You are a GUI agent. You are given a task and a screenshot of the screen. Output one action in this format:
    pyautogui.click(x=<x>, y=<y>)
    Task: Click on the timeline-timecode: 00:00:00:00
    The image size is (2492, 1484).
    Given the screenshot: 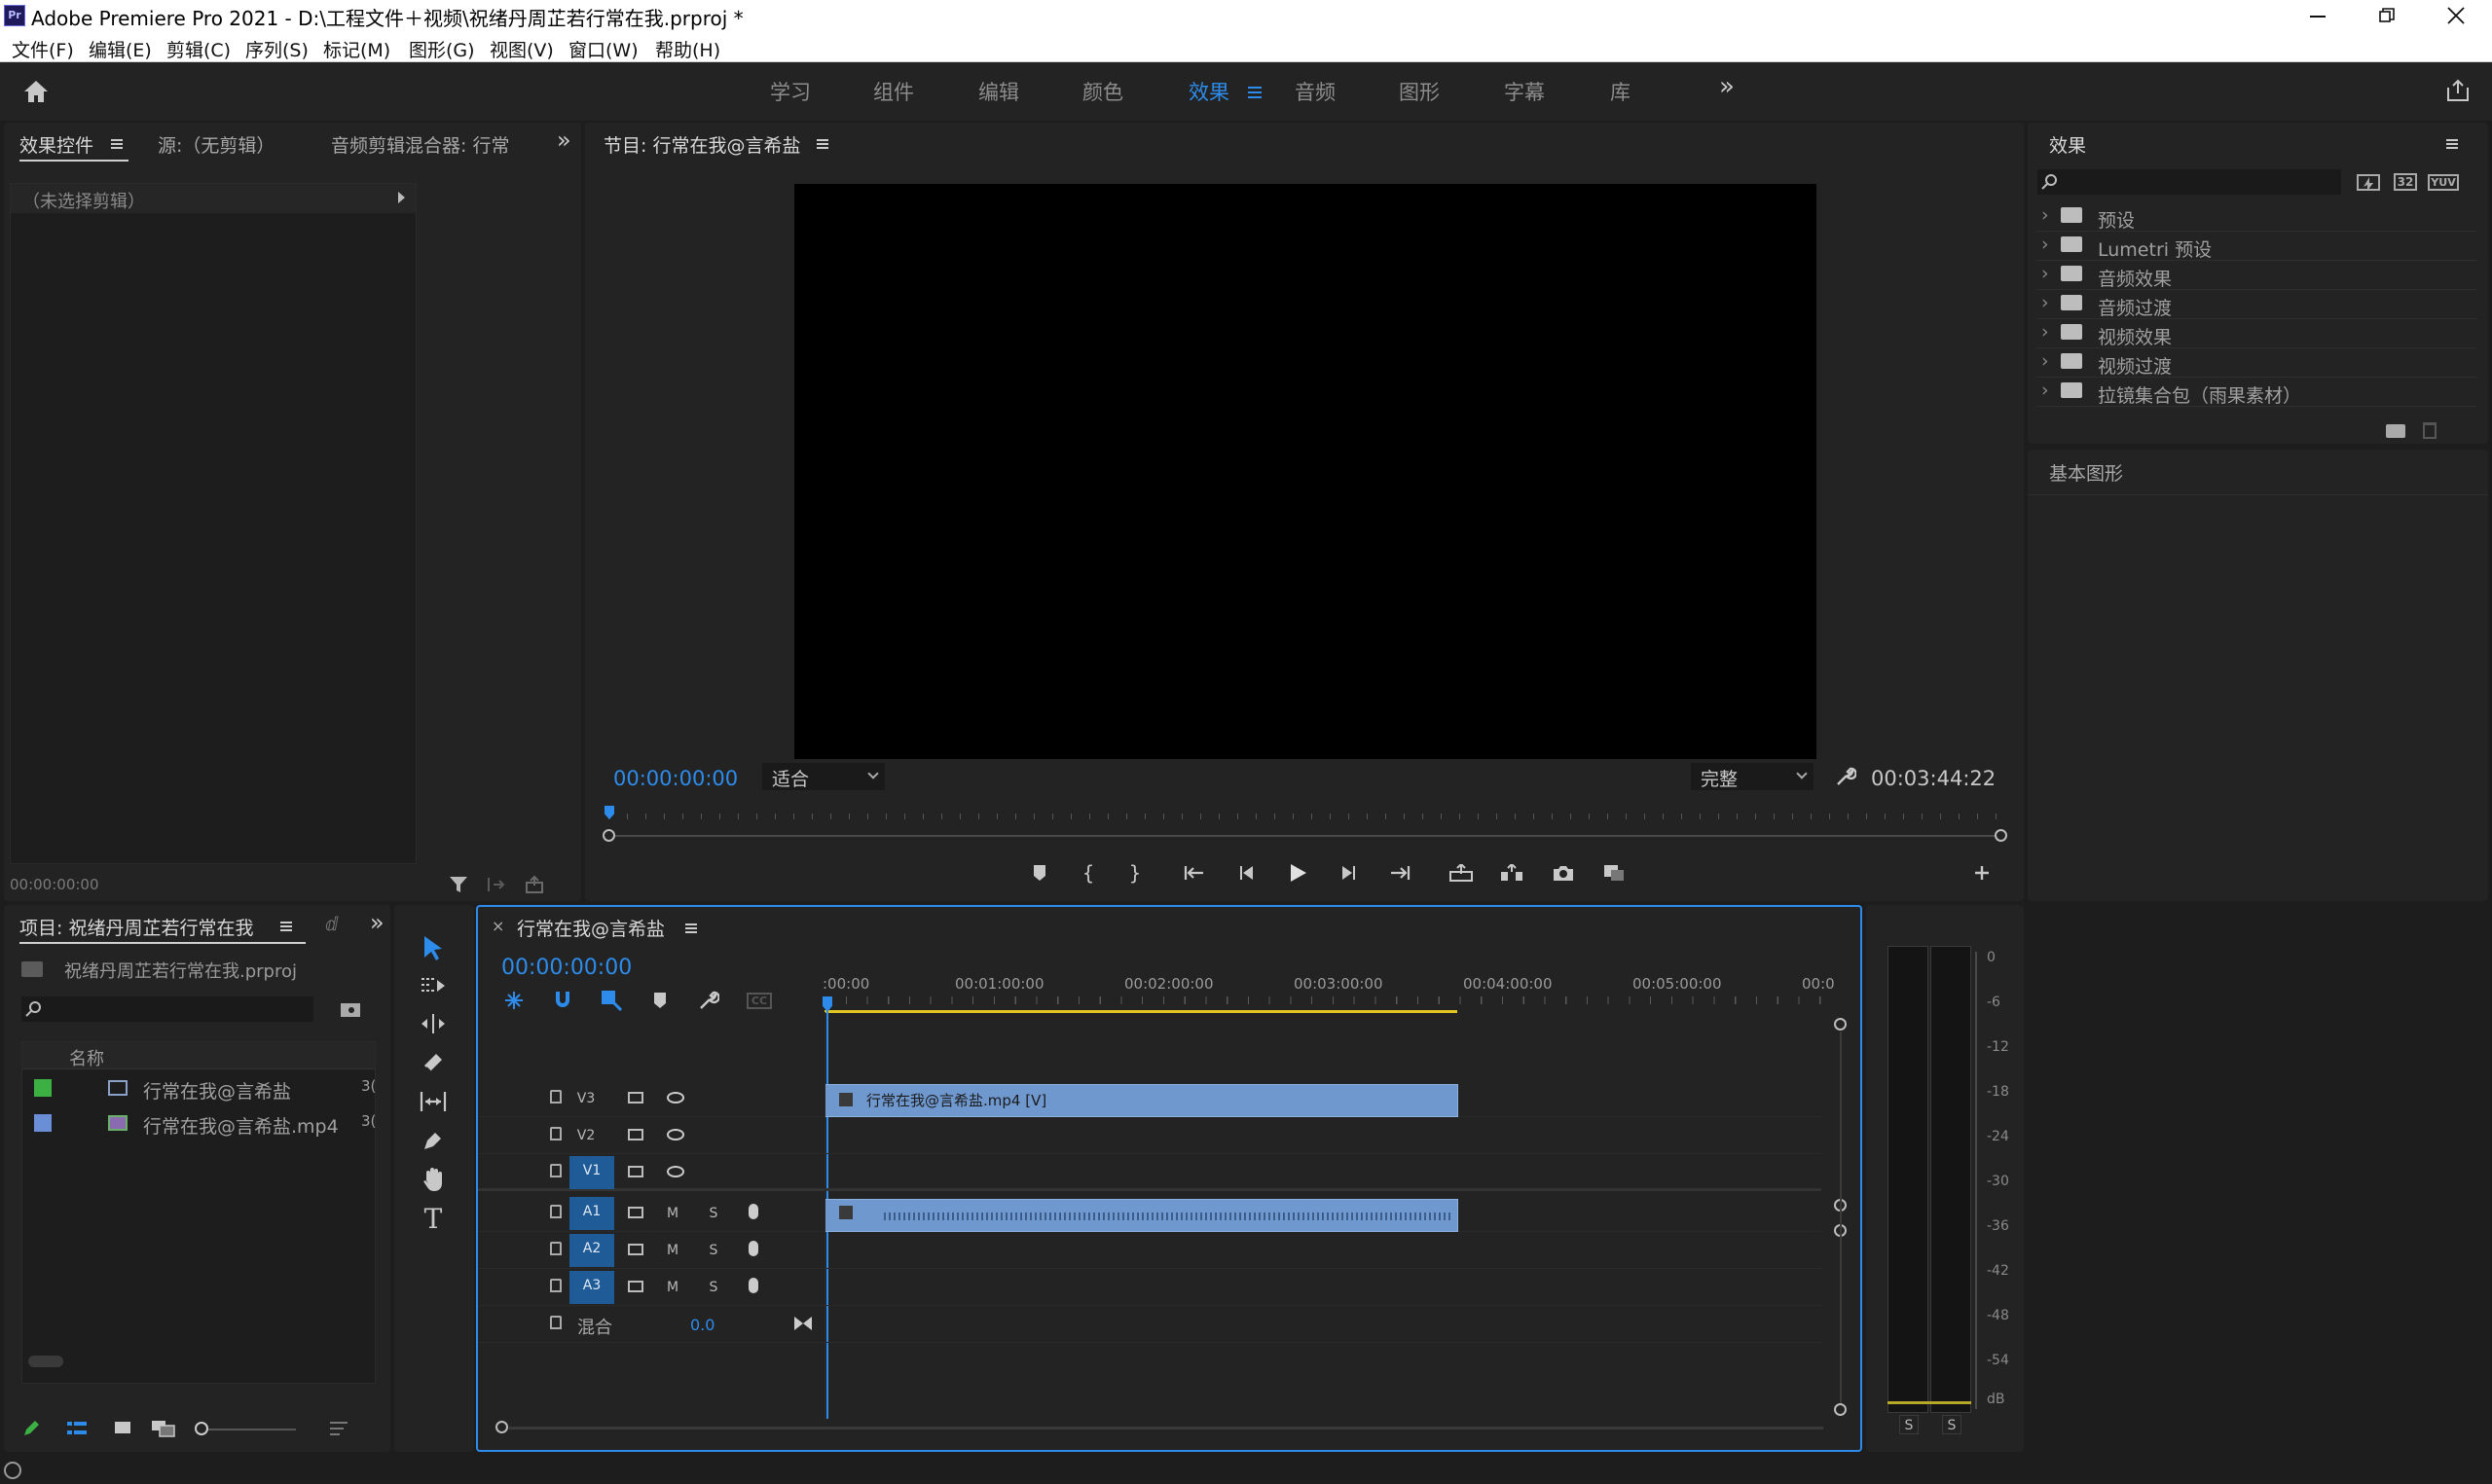 What is the action you would take?
    pyautogui.click(x=566, y=968)
    